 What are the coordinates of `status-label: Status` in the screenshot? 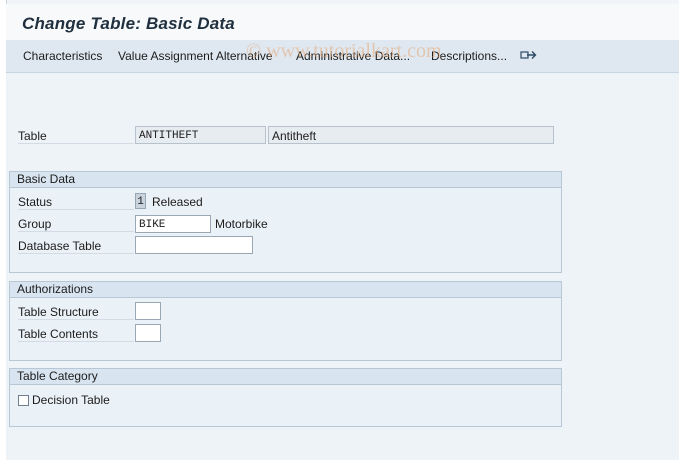 It's located at (76, 202).